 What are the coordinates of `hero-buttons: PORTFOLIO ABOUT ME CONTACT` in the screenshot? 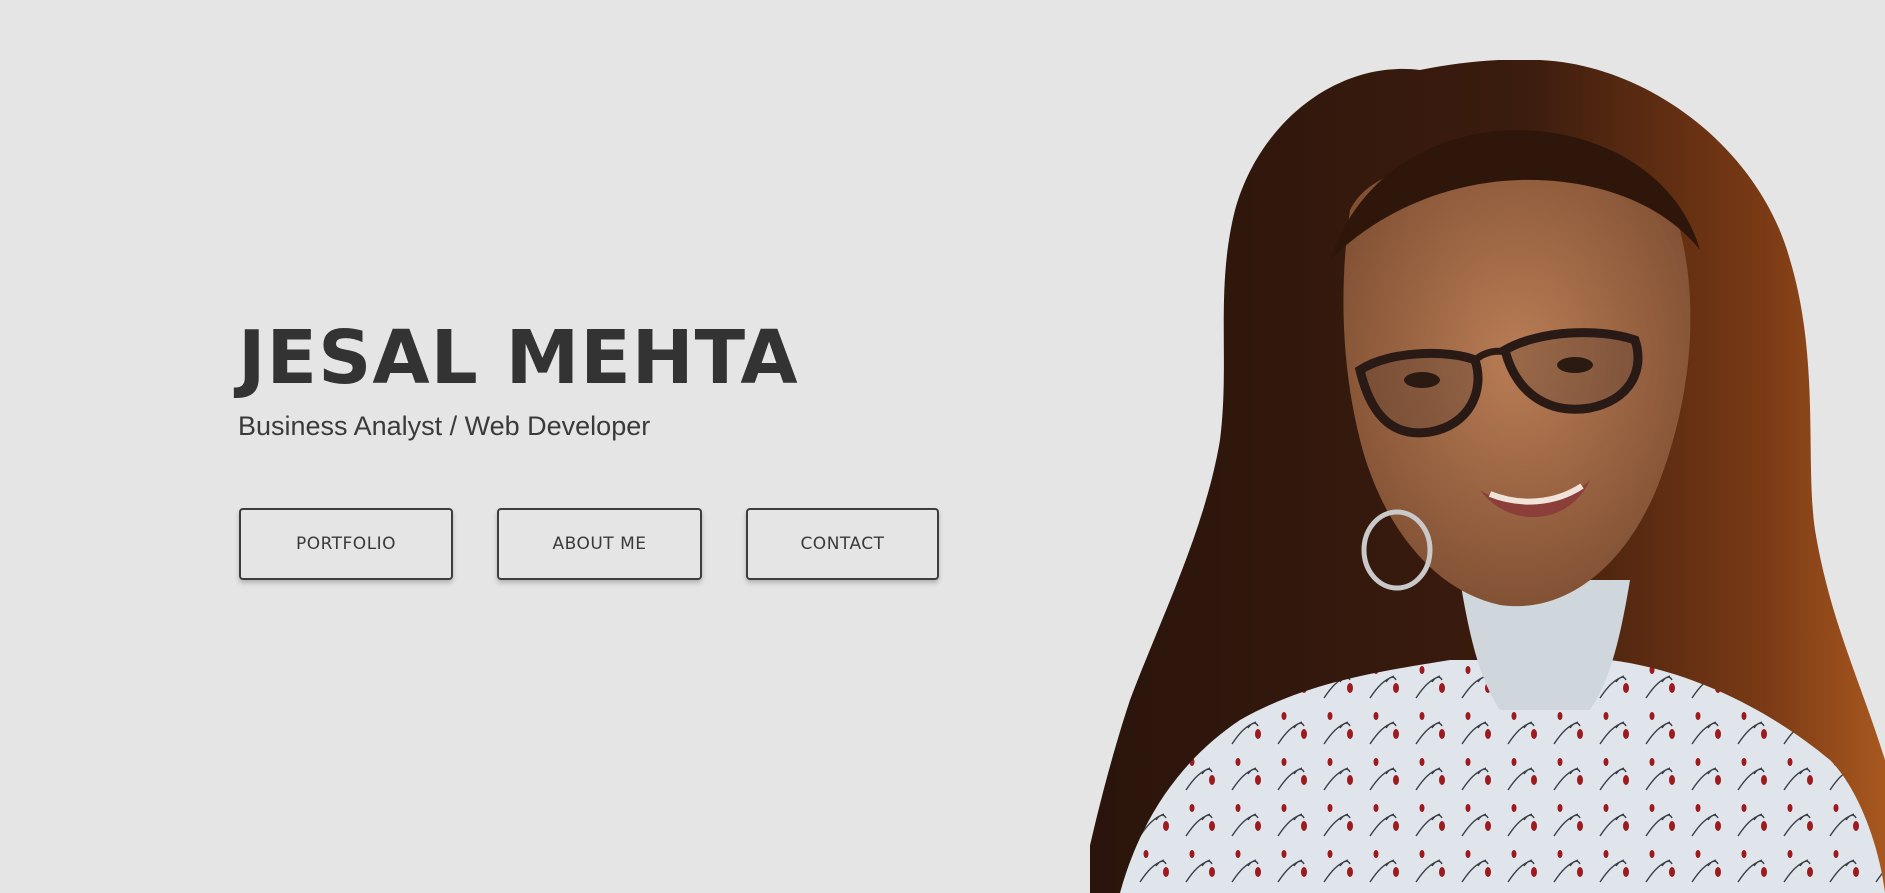 It's located at (589, 544).